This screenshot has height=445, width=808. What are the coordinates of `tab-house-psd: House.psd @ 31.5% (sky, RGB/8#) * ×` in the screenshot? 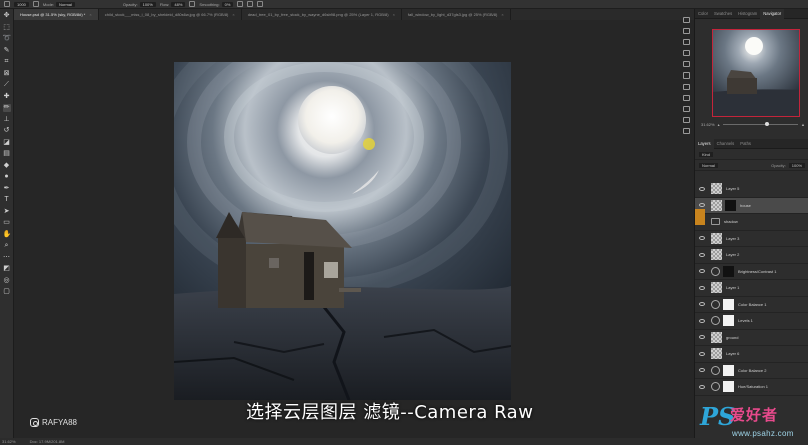 It's located at (56, 14).